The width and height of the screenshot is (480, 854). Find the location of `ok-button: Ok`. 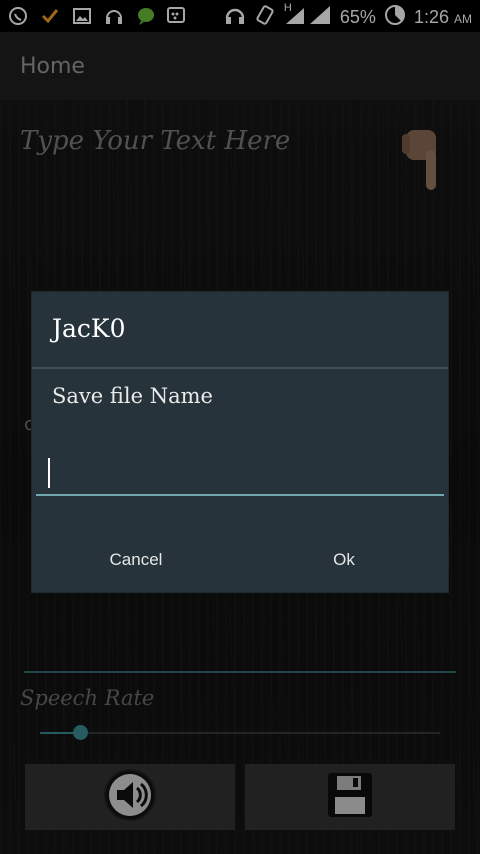

ok-button: Ok is located at coordinates (344, 562).